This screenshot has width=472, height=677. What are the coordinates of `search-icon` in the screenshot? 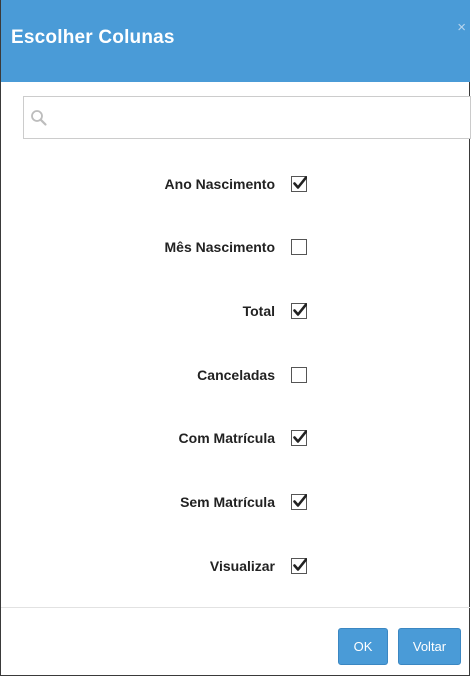 It's located at (39, 118).